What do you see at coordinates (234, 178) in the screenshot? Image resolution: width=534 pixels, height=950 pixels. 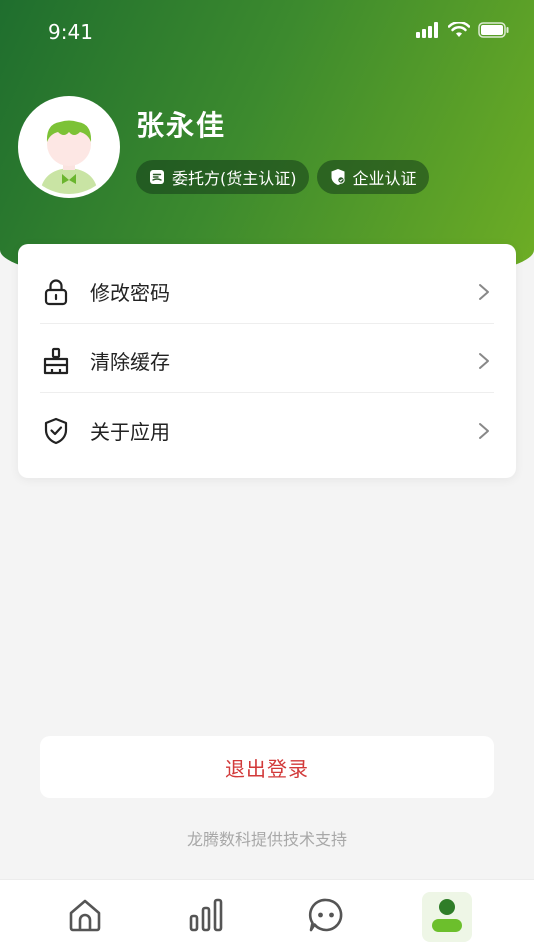 I see `consignor-badge-label: 委托方(货主认证)` at bounding box center [234, 178].